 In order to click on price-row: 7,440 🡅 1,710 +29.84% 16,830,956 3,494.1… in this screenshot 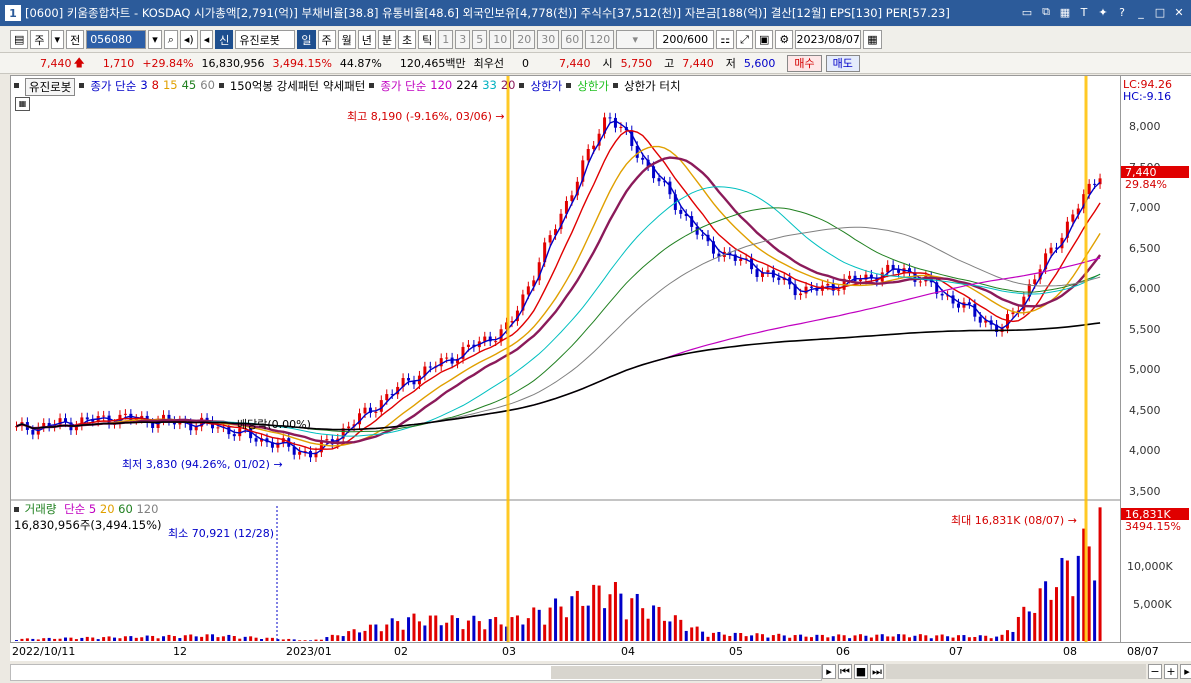, I will do `click(595, 63)`.